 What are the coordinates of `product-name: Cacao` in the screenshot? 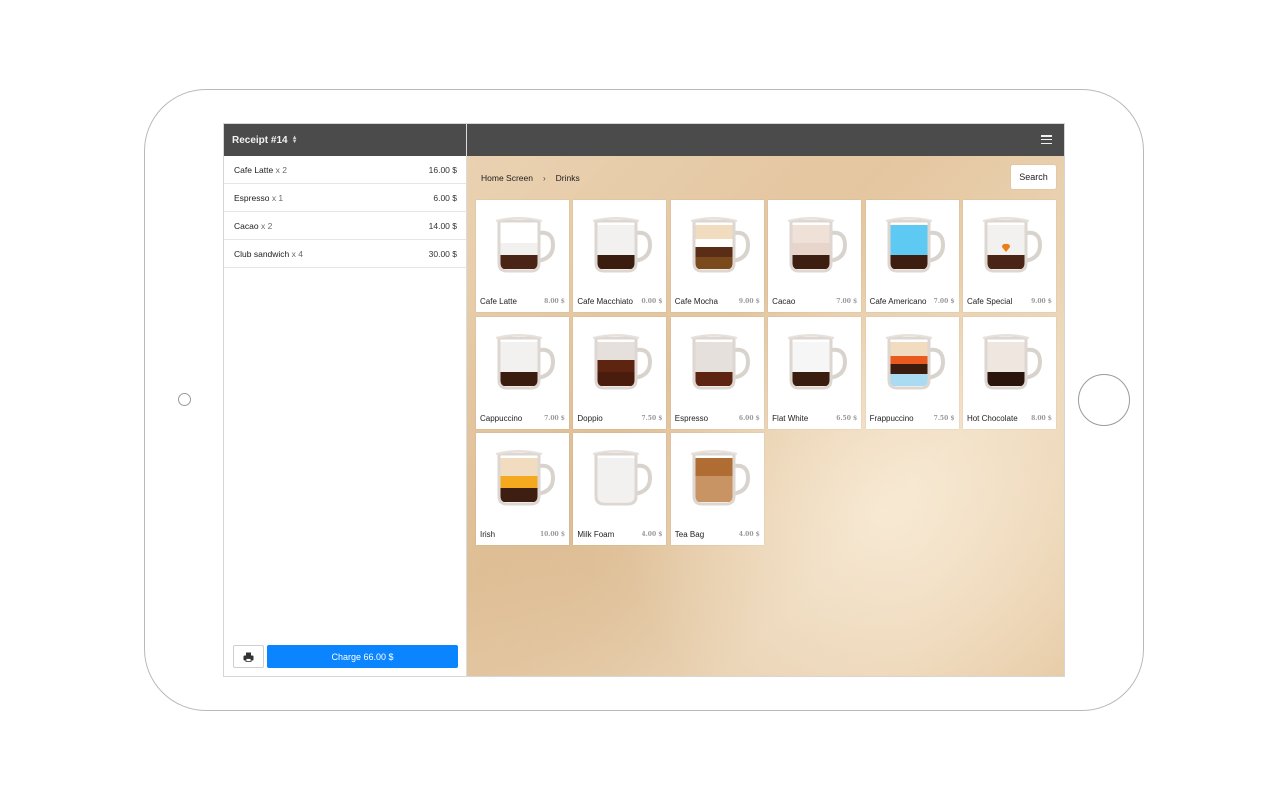 It's located at (784, 301).